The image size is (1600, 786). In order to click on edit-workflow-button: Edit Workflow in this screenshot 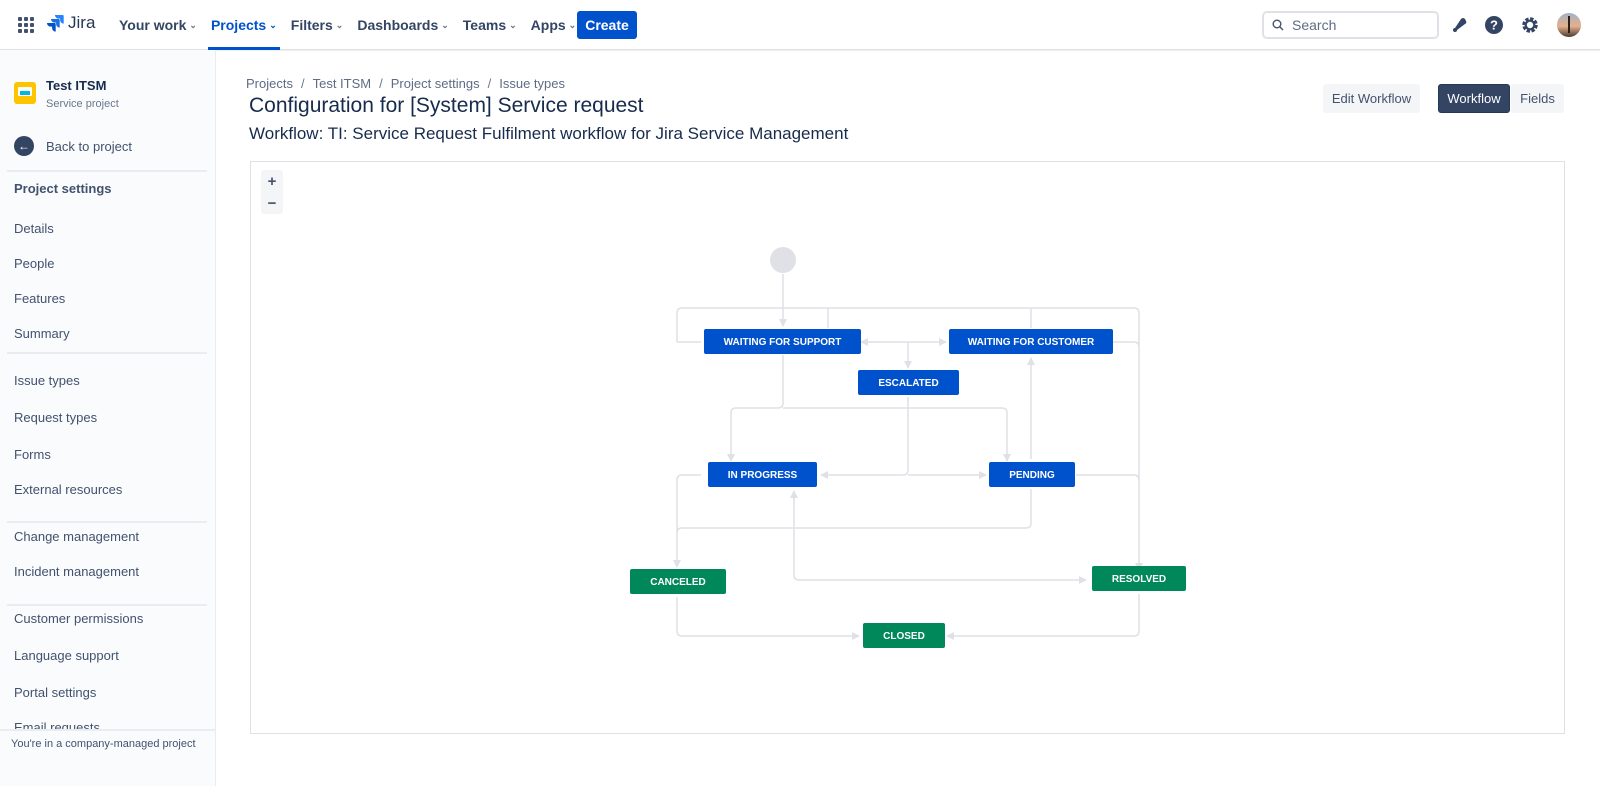, I will do `click(1371, 98)`.